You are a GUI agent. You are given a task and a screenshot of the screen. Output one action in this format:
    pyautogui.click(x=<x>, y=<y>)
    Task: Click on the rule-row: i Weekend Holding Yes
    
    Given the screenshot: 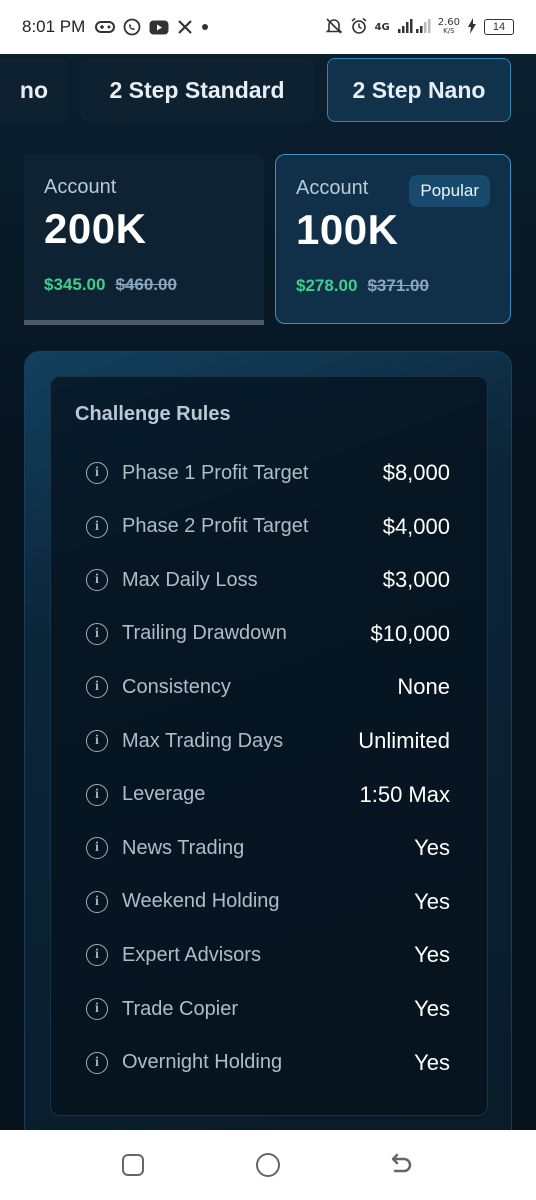 What is the action you would take?
    pyautogui.click(x=268, y=902)
    